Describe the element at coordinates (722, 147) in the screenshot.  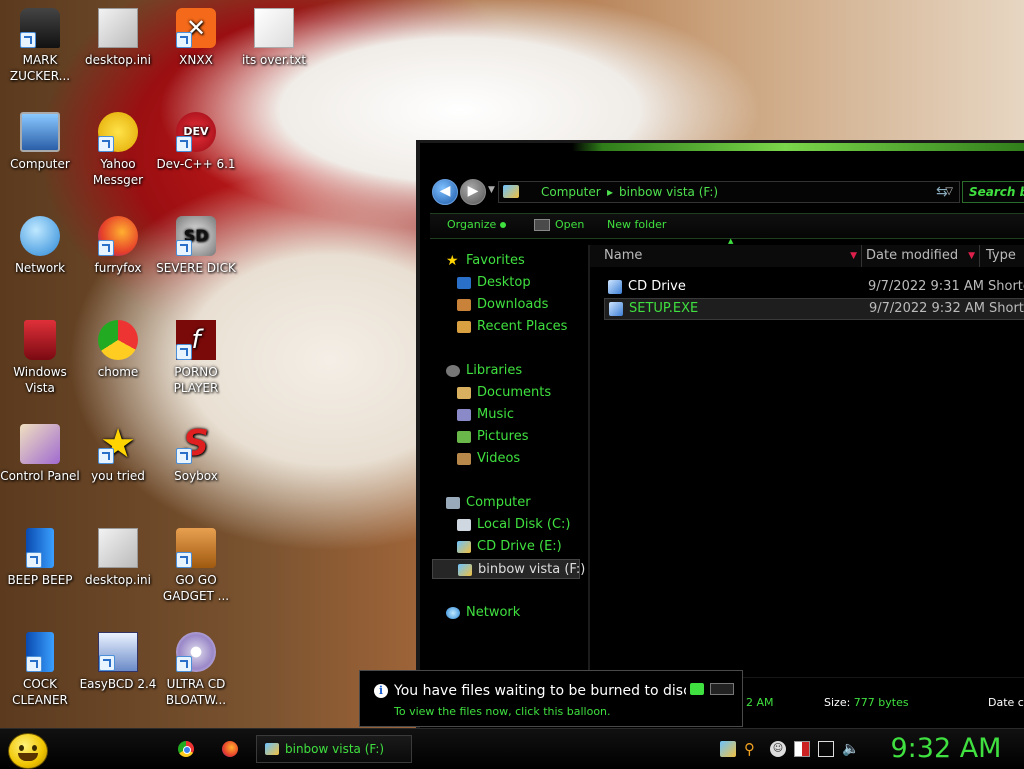
I see `window-title-bar` at that location.